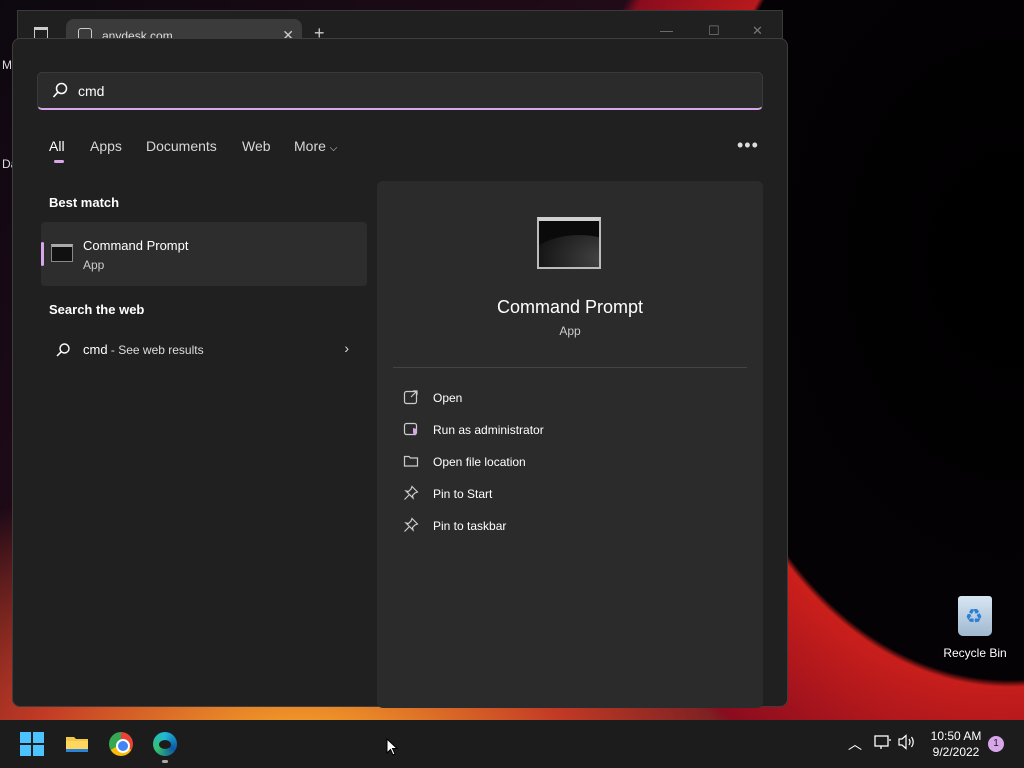  What do you see at coordinates (569, 243) in the screenshot?
I see `command-prompt-large-icon` at bounding box center [569, 243].